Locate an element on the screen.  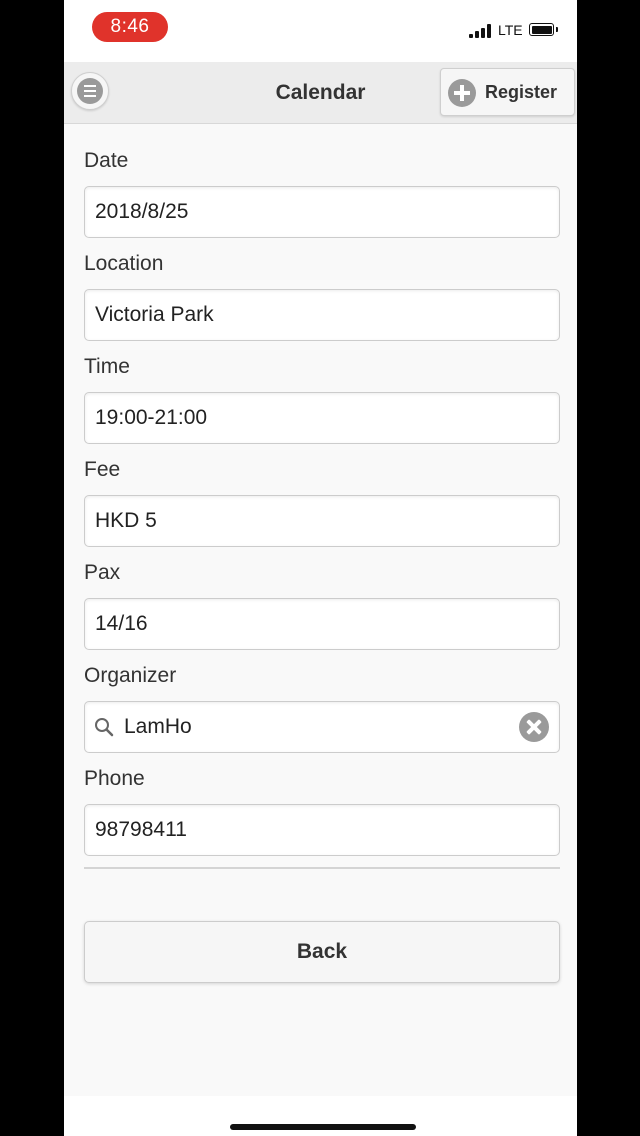
organizer-label: Organizer is located at coordinates (130, 675).